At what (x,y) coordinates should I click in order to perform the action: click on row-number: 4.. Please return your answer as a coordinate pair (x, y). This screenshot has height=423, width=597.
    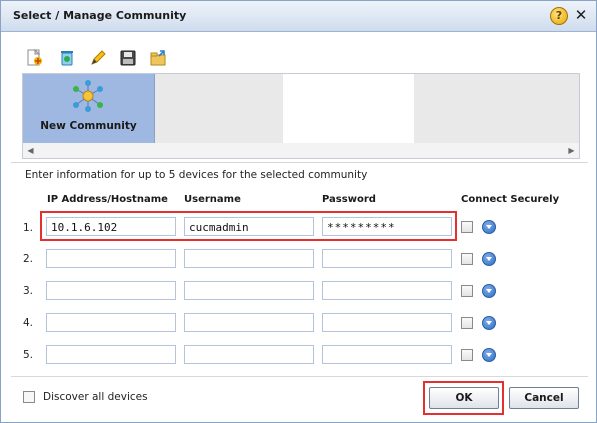
    Looking at the image, I should click on (28, 323).